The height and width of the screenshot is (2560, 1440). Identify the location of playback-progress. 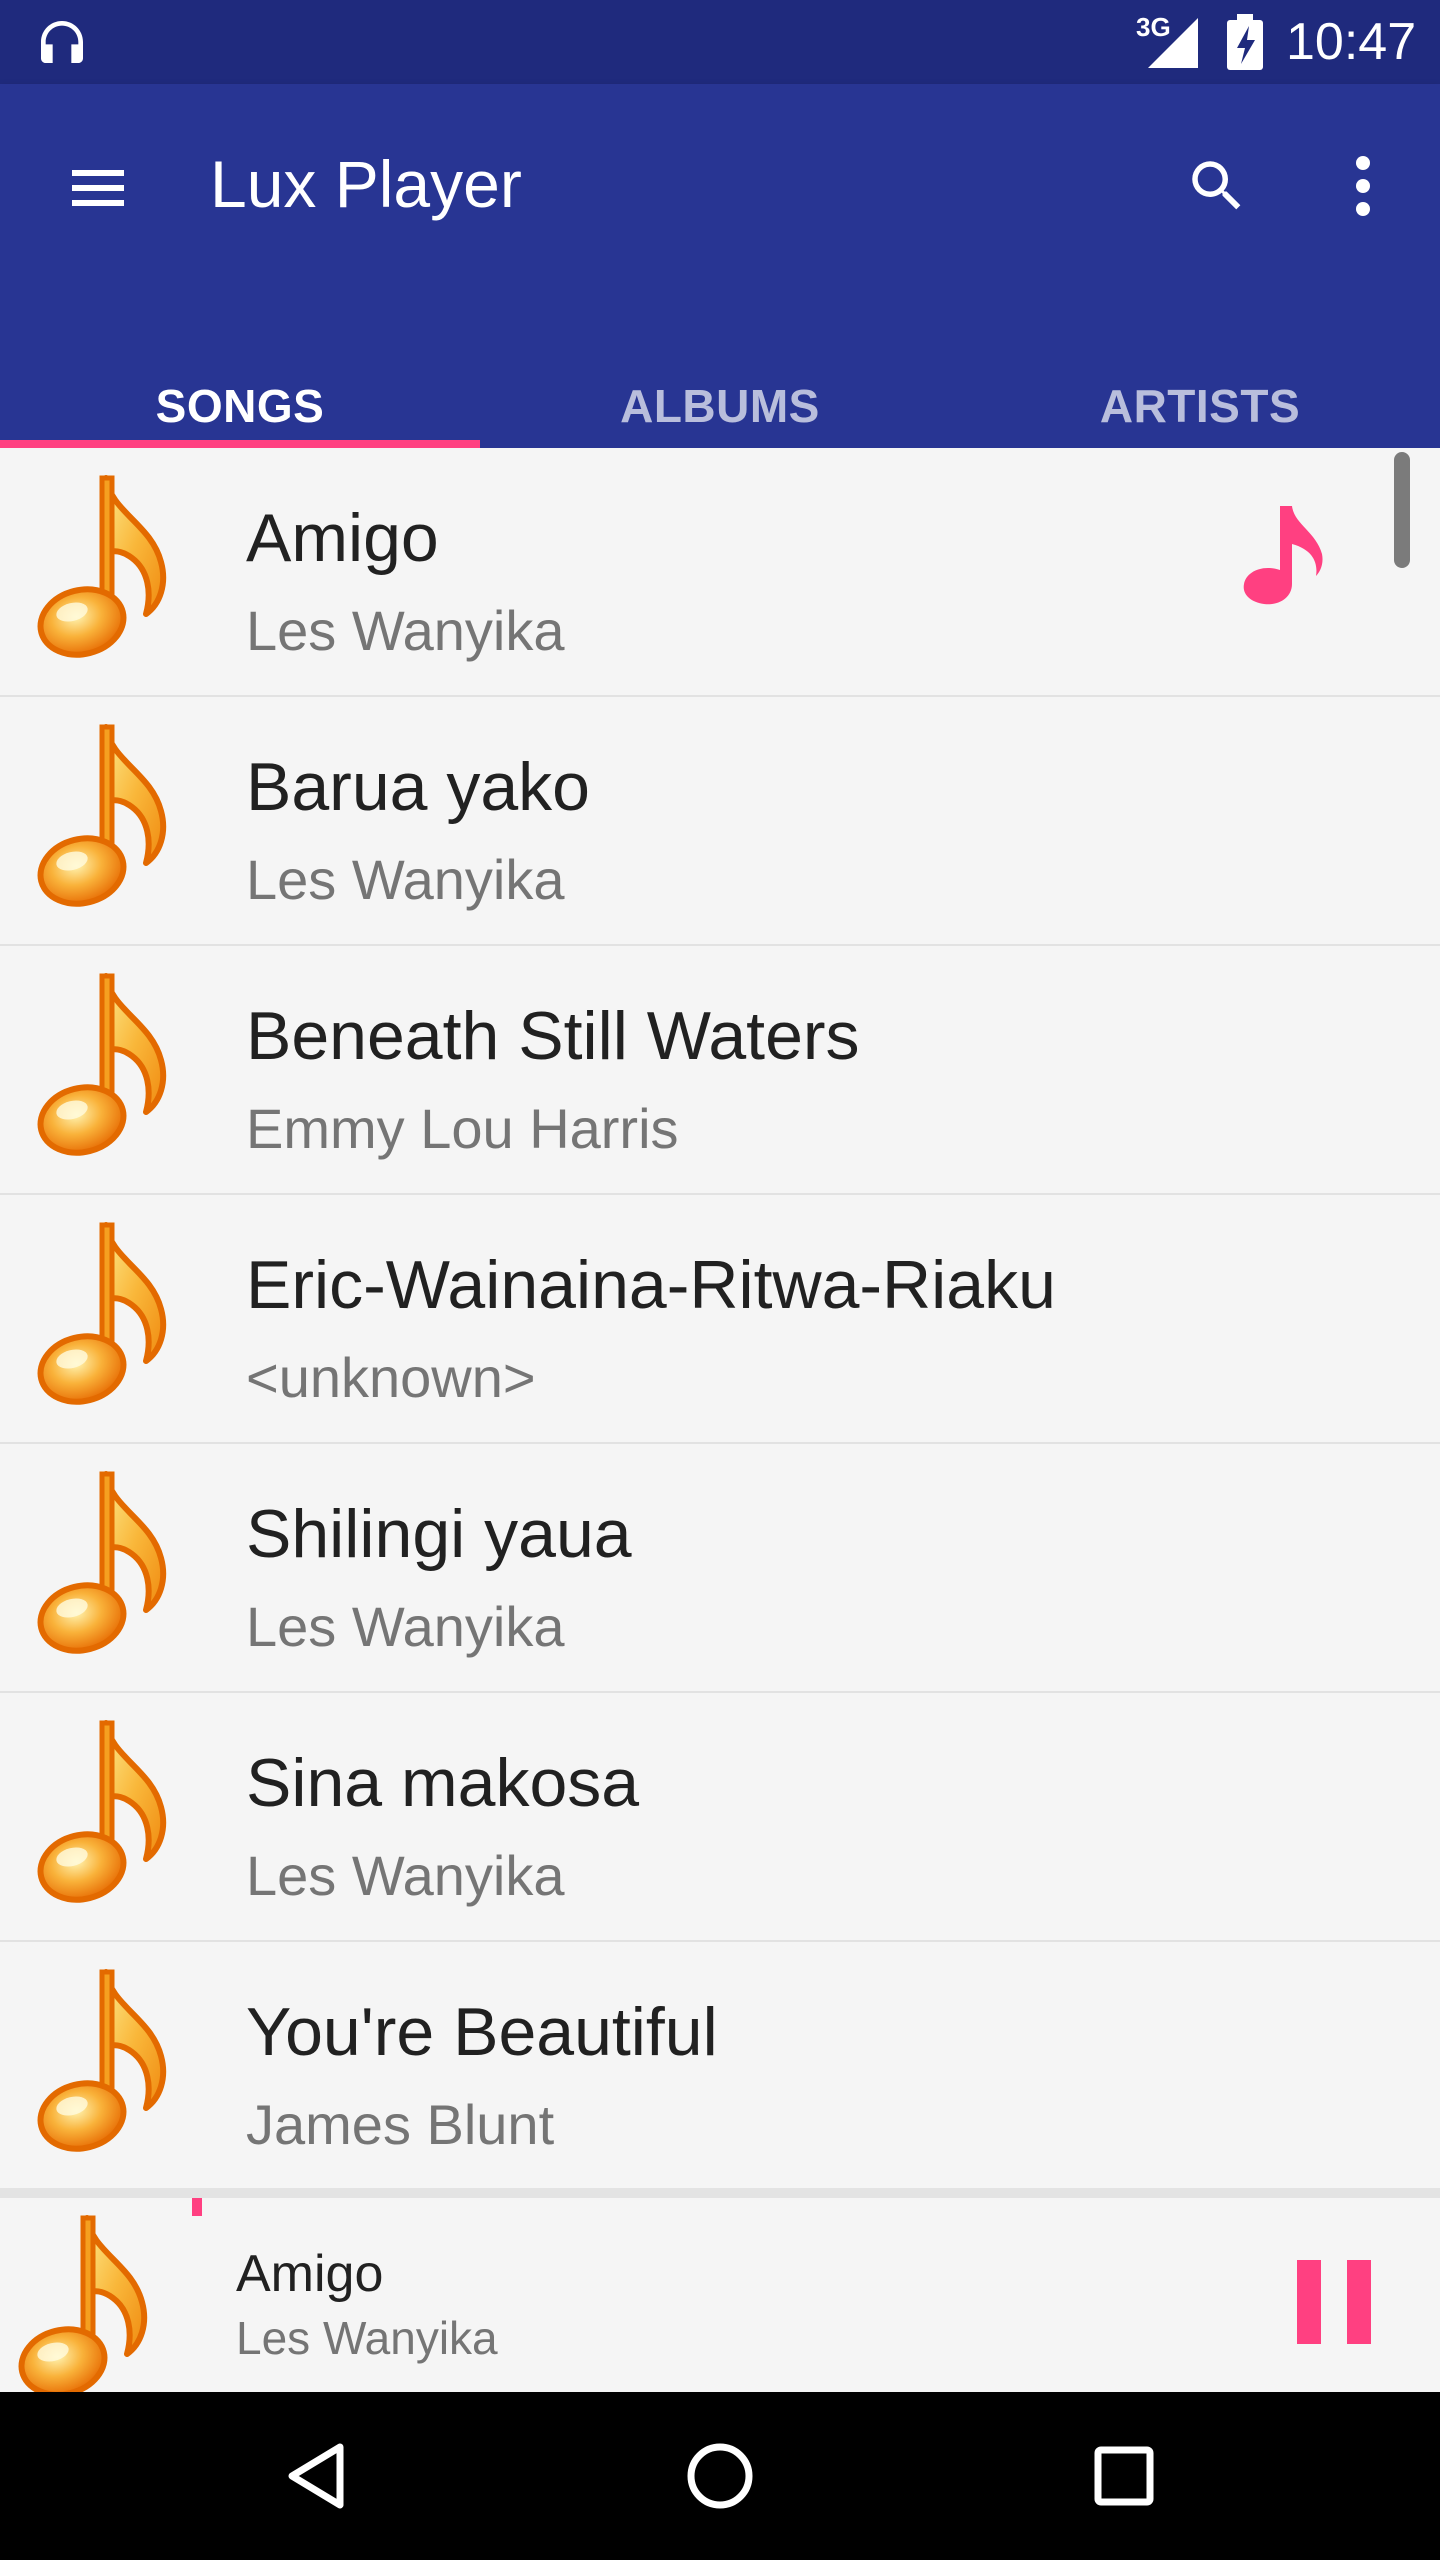
(197, 2207).